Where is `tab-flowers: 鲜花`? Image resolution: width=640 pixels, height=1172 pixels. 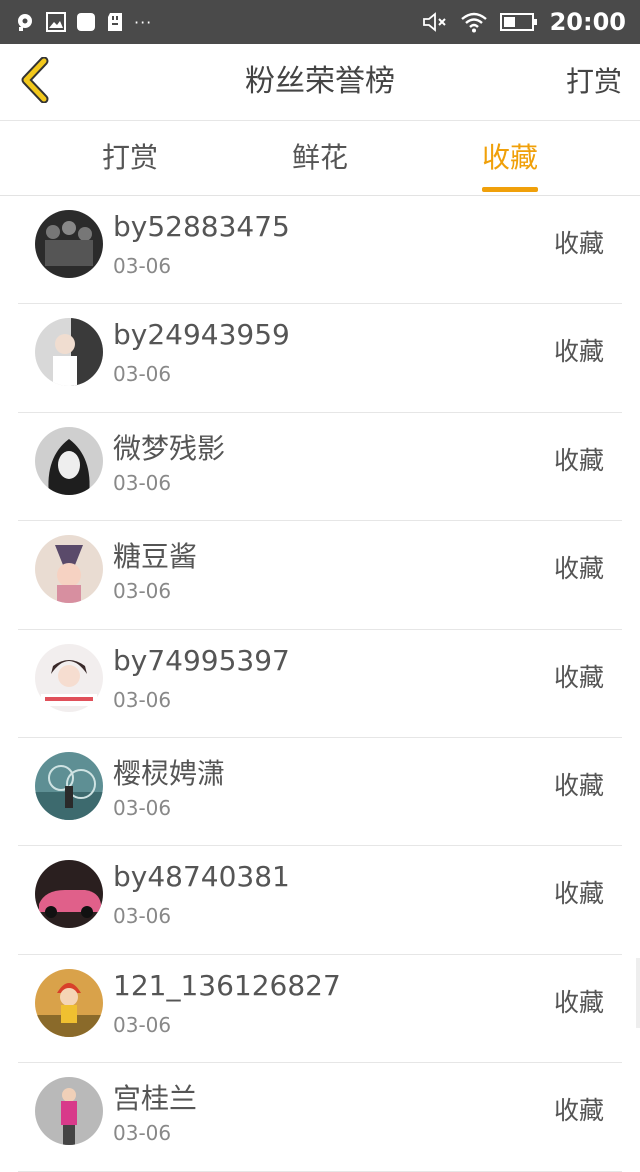 tab-flowers: 鲜花 is located at coordinates (320, 158).